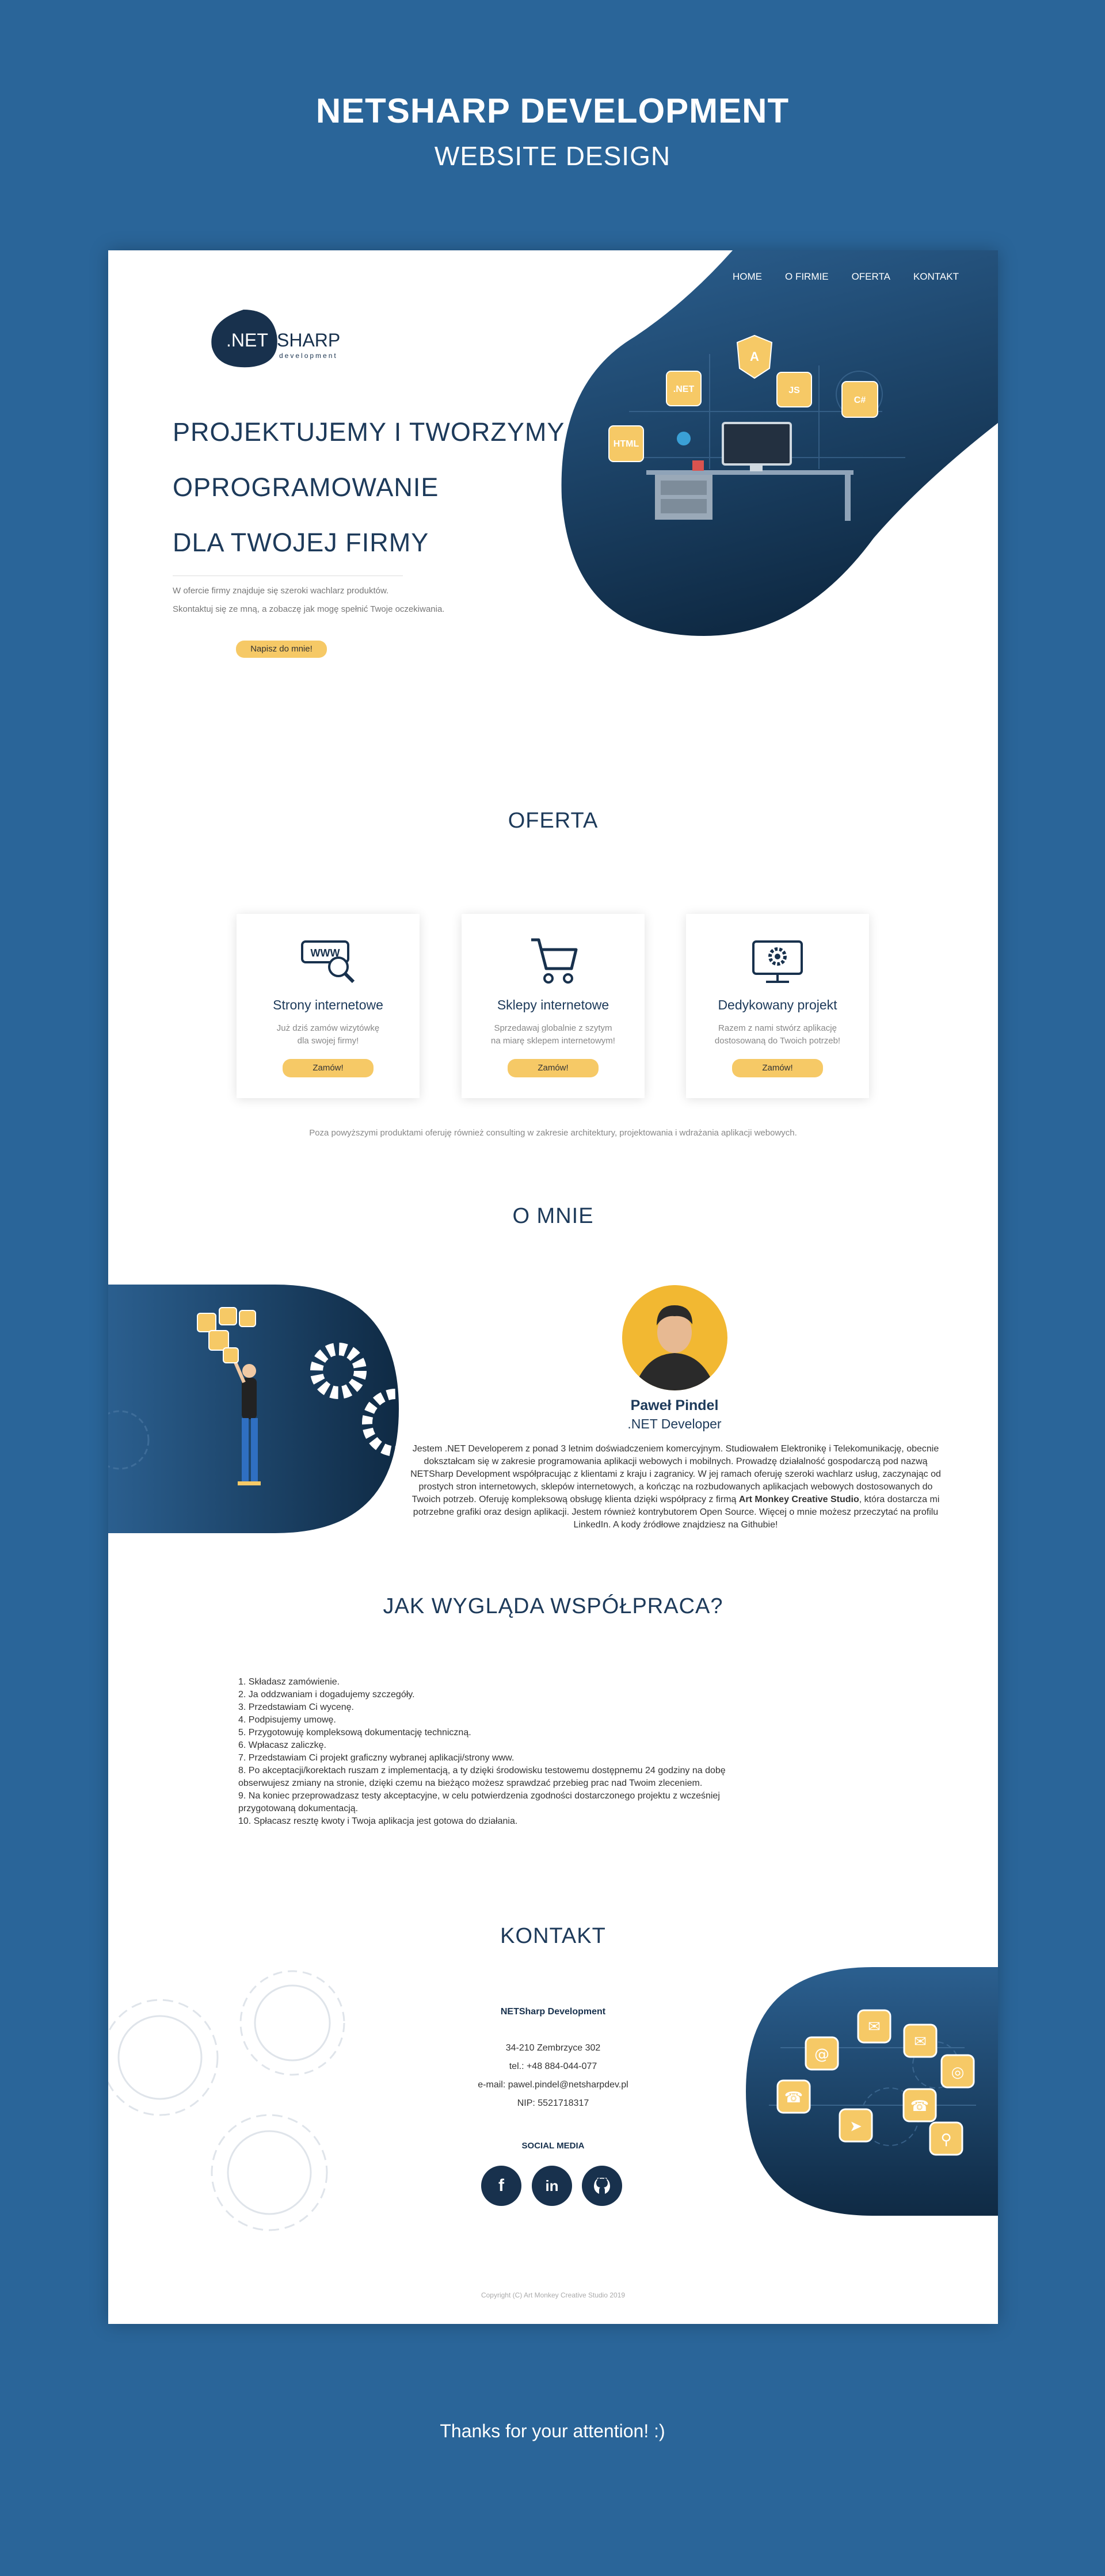 The height and width of the screenshot is (2576, 1105). I want to click on offer-card-title: Strony internetowe, so click(328, 1004).